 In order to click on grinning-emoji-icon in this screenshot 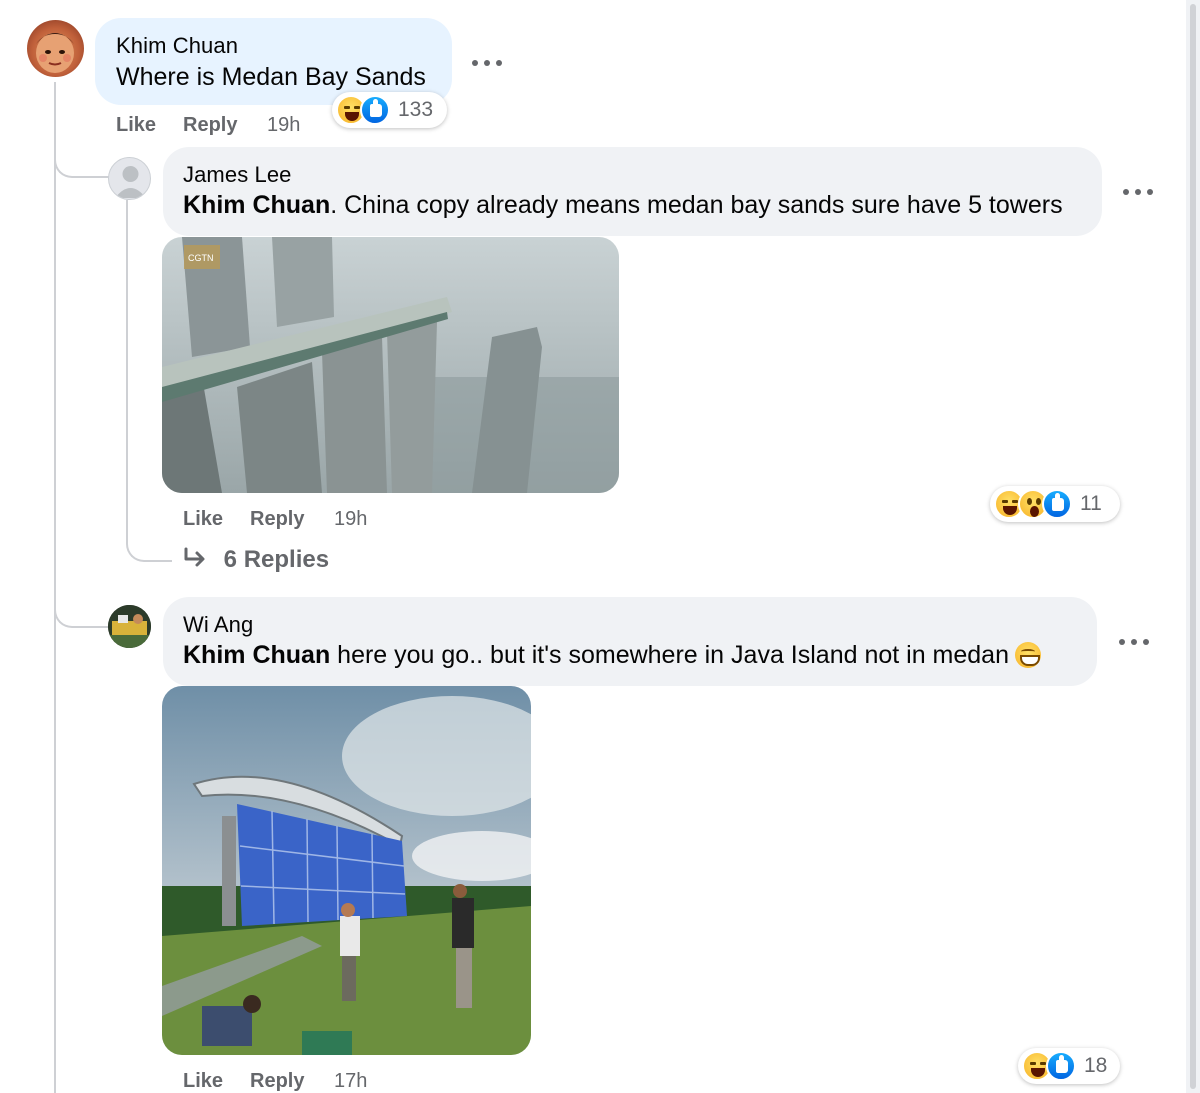, I will do `click(1028, 655)`.